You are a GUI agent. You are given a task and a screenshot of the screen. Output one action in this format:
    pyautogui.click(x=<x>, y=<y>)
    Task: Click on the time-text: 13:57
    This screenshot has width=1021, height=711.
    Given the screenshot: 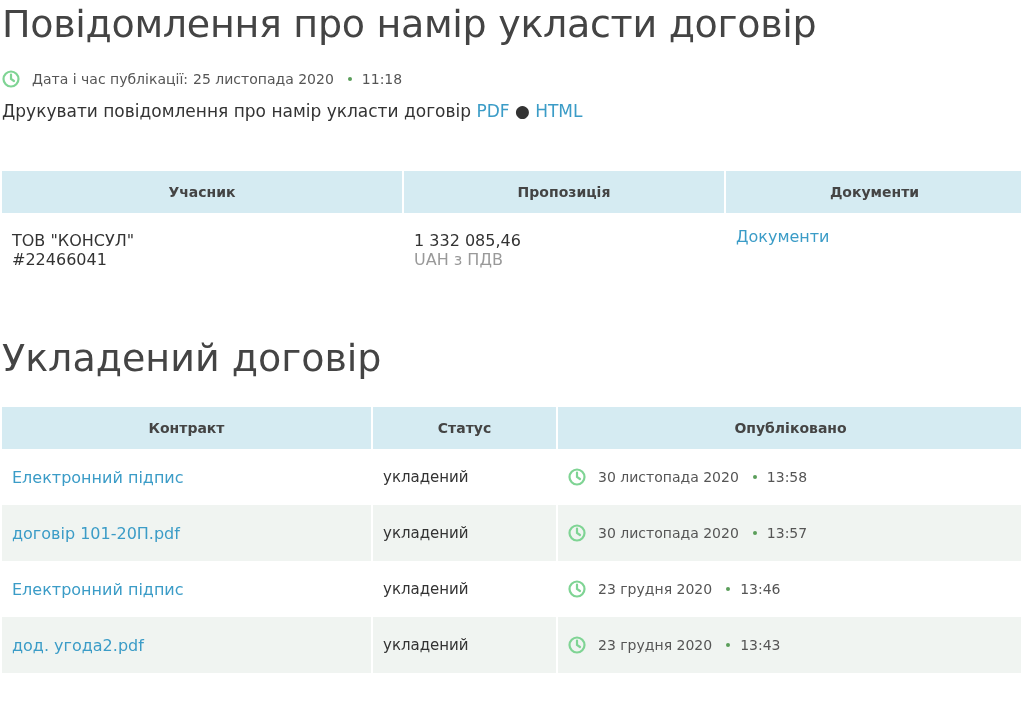 What is the action you would take?
    pyautogui.click(x=787, y=533)
    